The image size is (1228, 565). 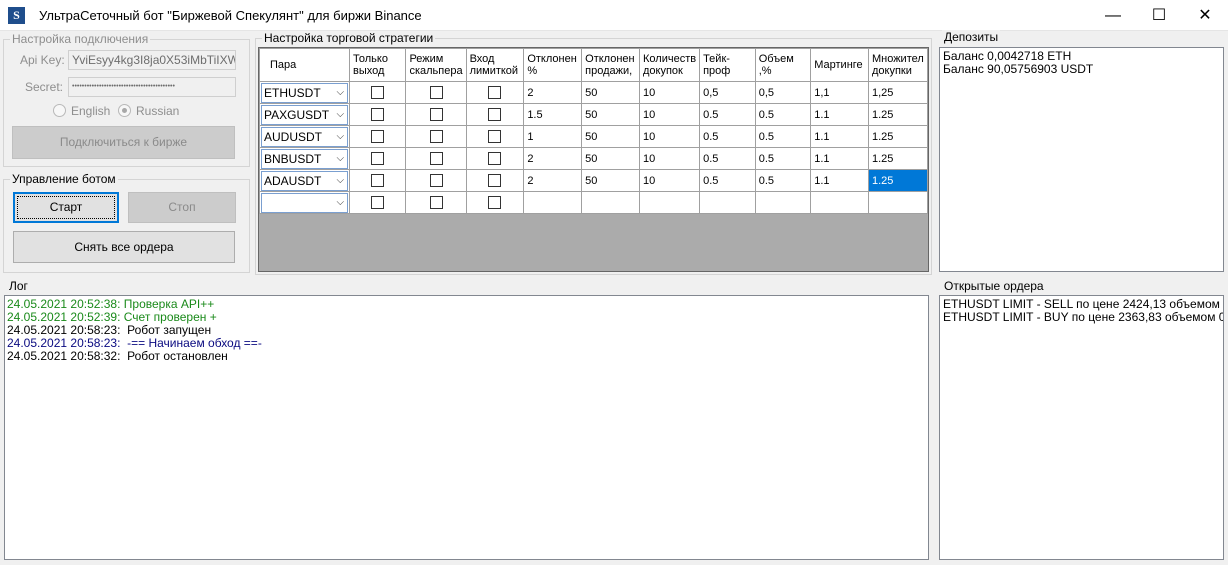 I want to click on connect-button: Подключиться к бирже, so click(x=123, y=142).